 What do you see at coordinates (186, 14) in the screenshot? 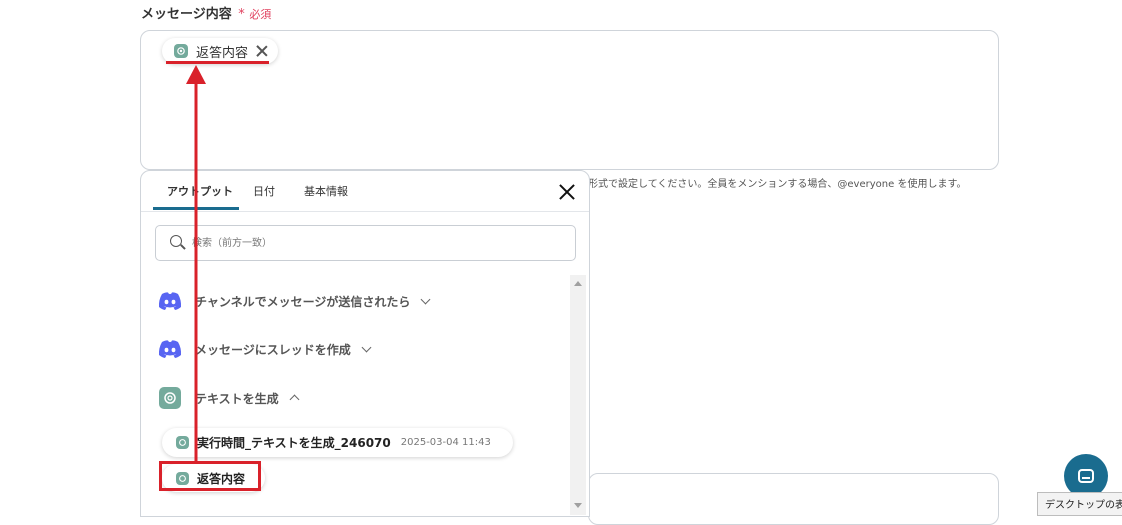
I see `field-label-text: メッセージ内容` at bounding box center [186, 14].